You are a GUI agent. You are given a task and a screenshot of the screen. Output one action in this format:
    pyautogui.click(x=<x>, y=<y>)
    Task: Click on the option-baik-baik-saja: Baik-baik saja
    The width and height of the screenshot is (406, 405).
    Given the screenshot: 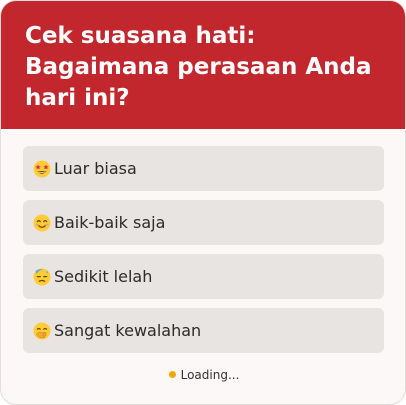 What is the action you would take?
    pyautogui.click(x=203, y=222)
    